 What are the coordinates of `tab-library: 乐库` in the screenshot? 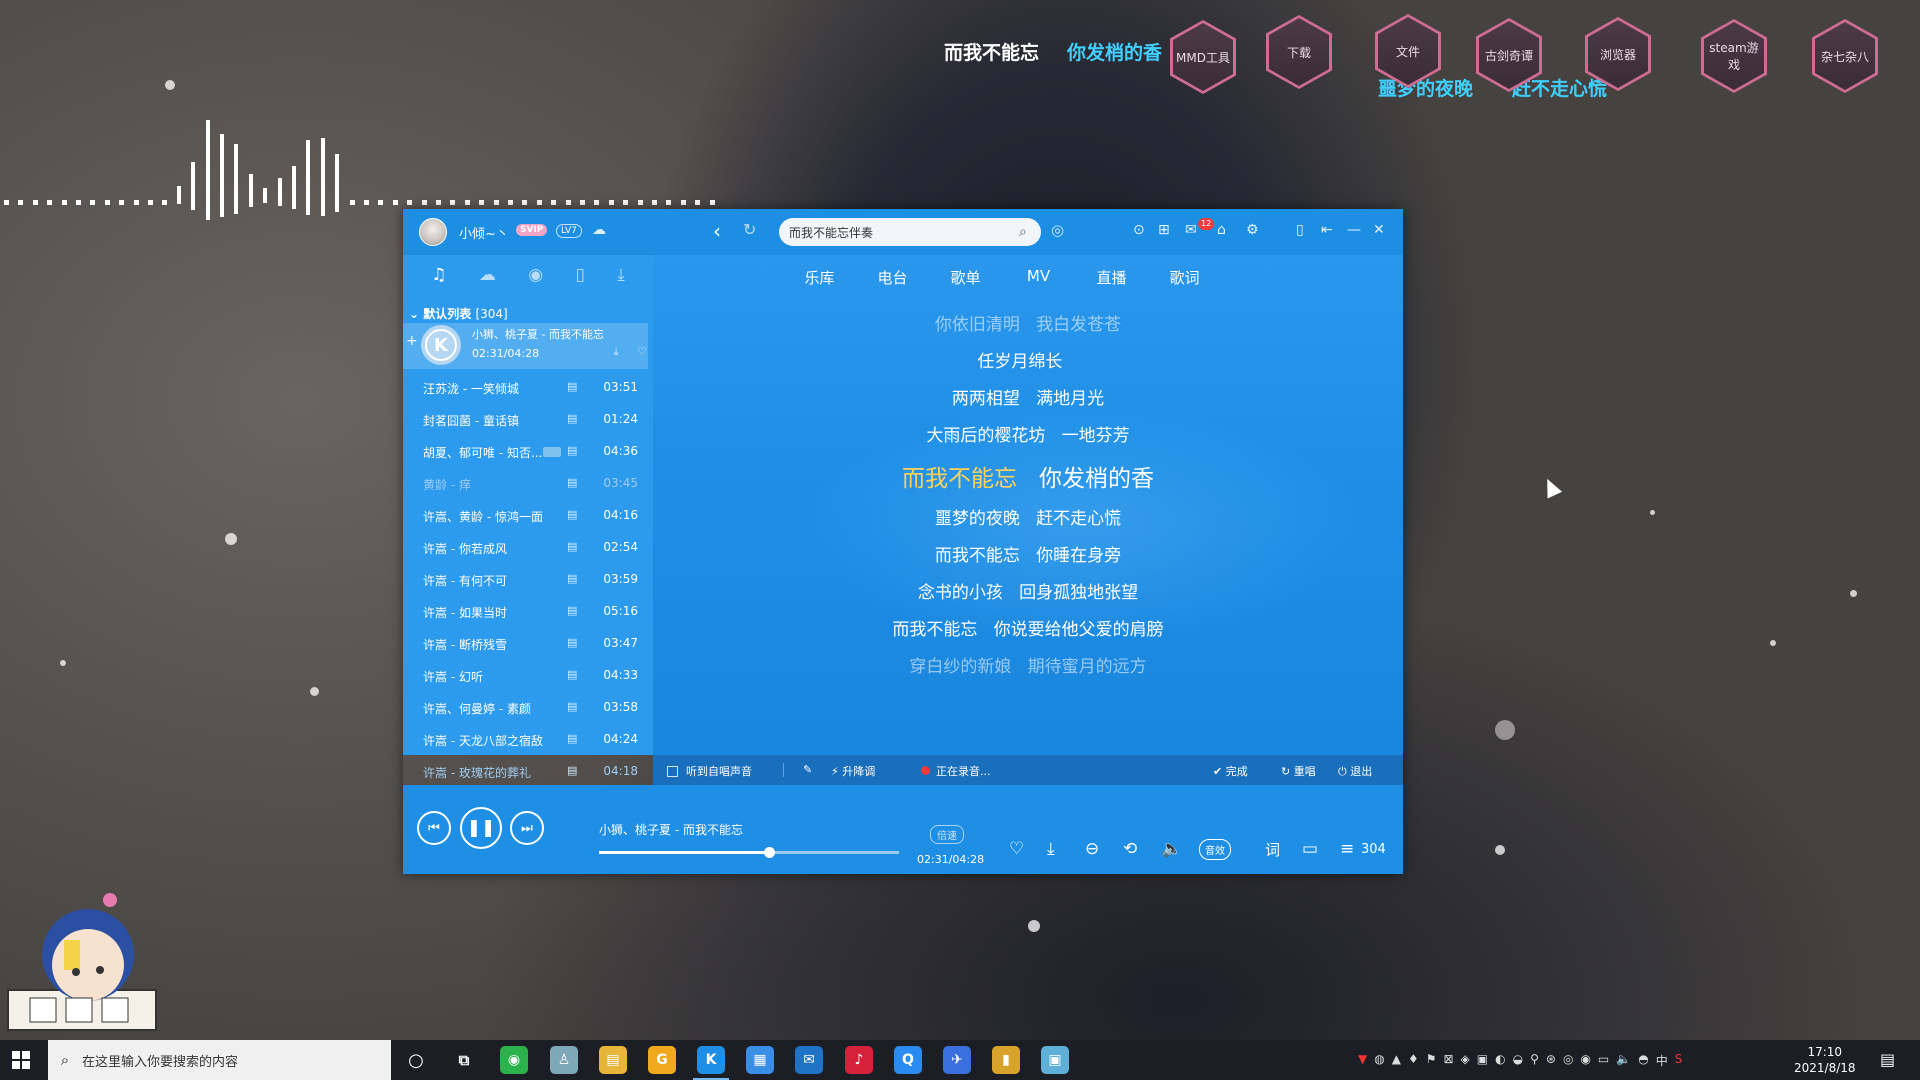 It's located at (819, 277).